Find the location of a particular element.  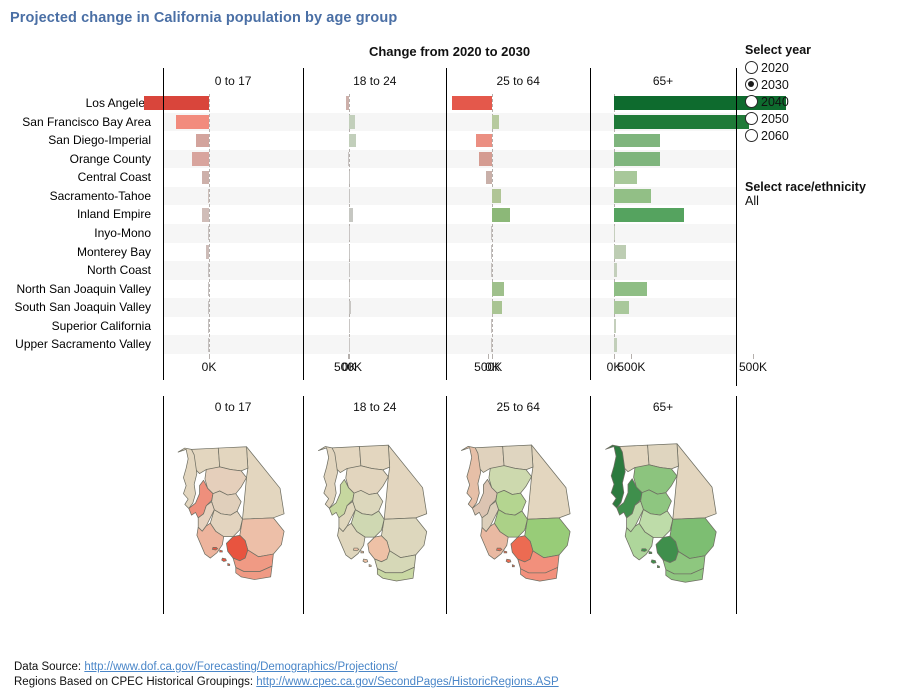

region-label: Superior California is located at coordinates (80, 326).